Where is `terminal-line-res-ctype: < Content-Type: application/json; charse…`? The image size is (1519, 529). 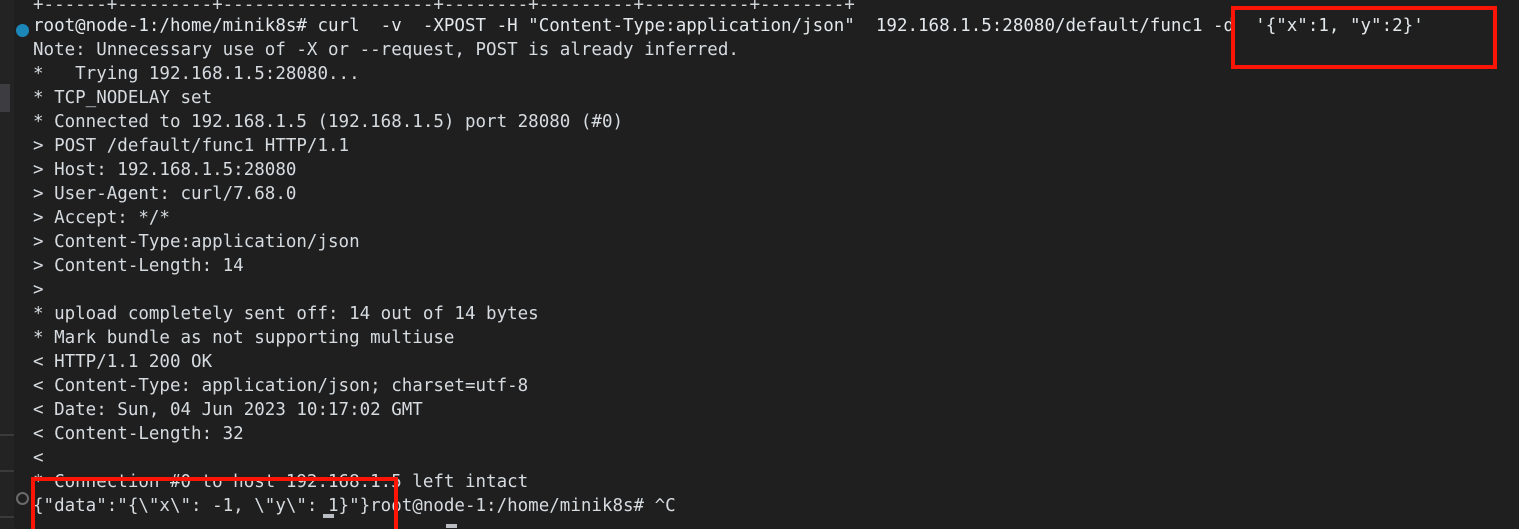 terminal-line-res-ctype: < Content-Type: application/json; charse… is located at coordinates (281, 386).